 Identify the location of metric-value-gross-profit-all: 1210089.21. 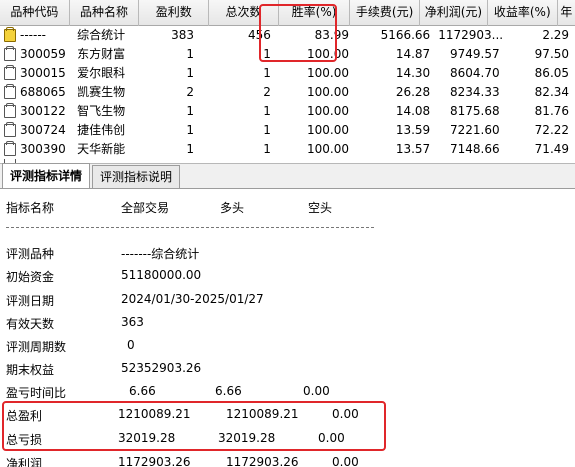
(154, 414).